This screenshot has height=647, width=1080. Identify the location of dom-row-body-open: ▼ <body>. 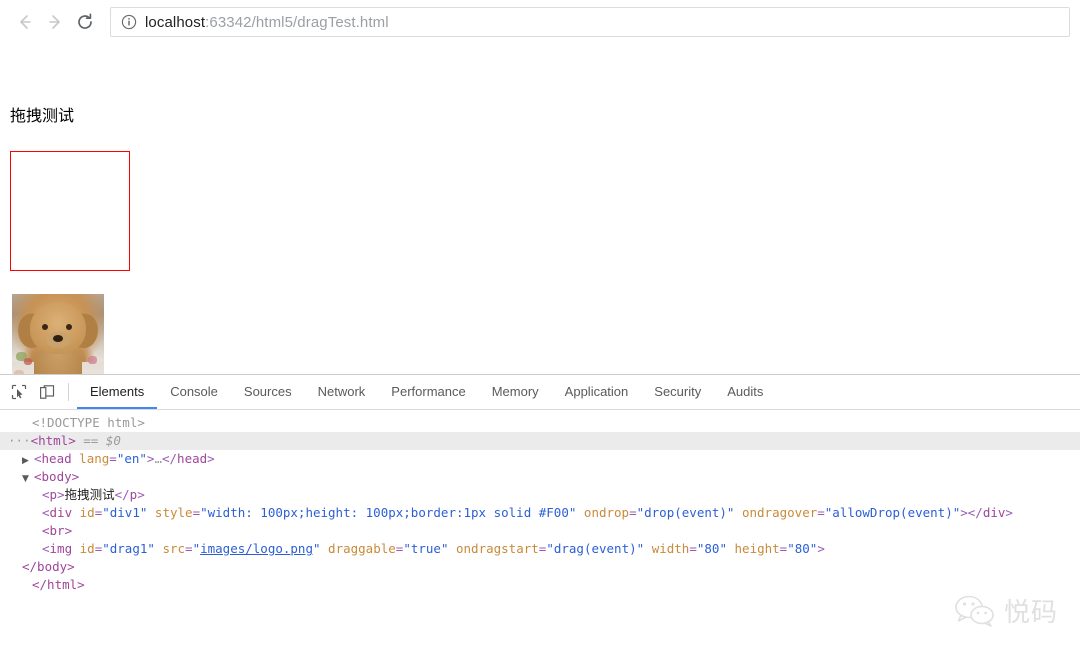
(540, 477).